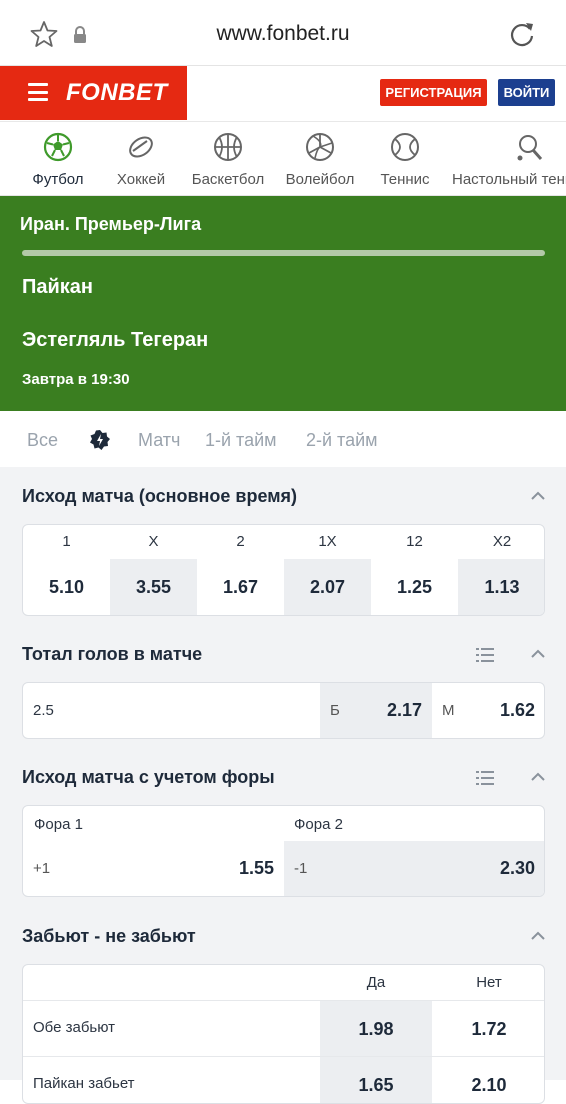 The width and height of the screenshot is (566, 1104). Describe the element at coordinates (84, 1083) in the screenshot. I see `row-label: Пайкан забьет` at that location.